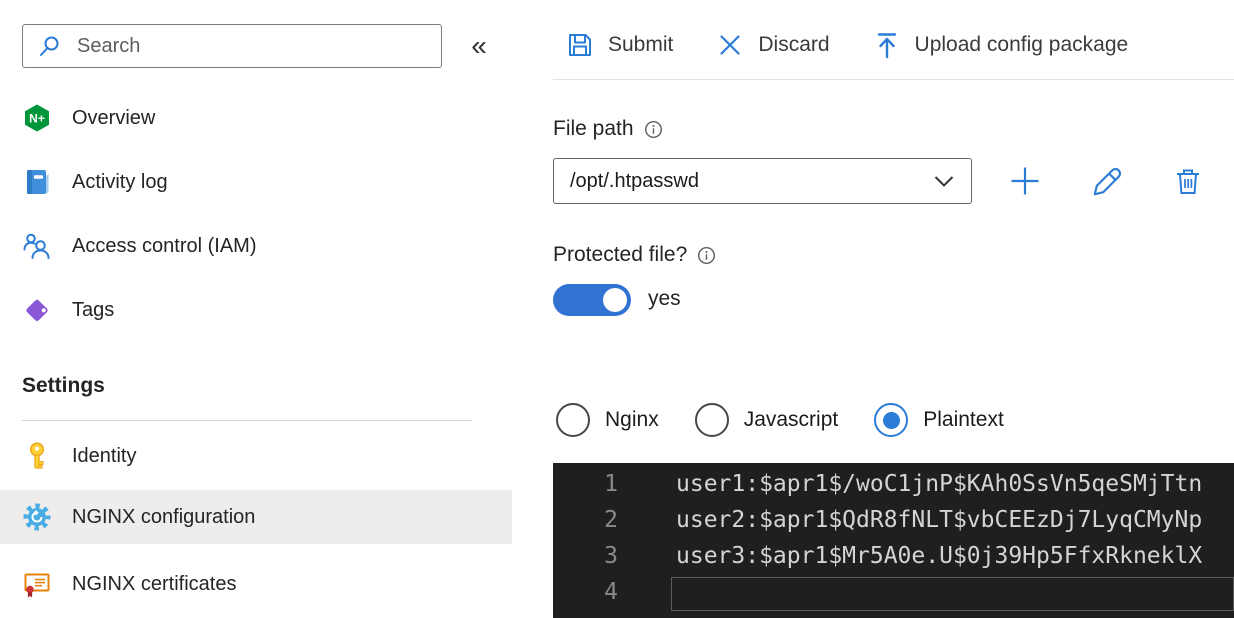 This screenshot has width=1234, height=618. I want to click on radio-javascript: Javascript, so click(766, 420).